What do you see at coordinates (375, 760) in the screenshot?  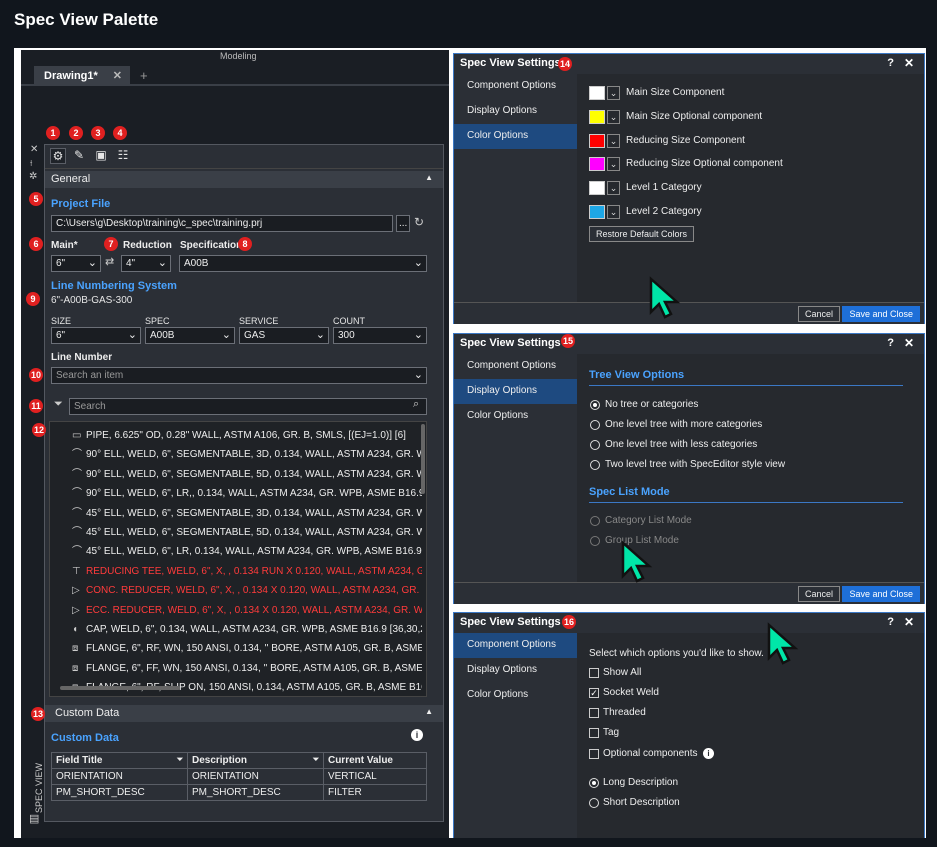 I see `col-current-value: Current Value` at bounding box center [375, 760].